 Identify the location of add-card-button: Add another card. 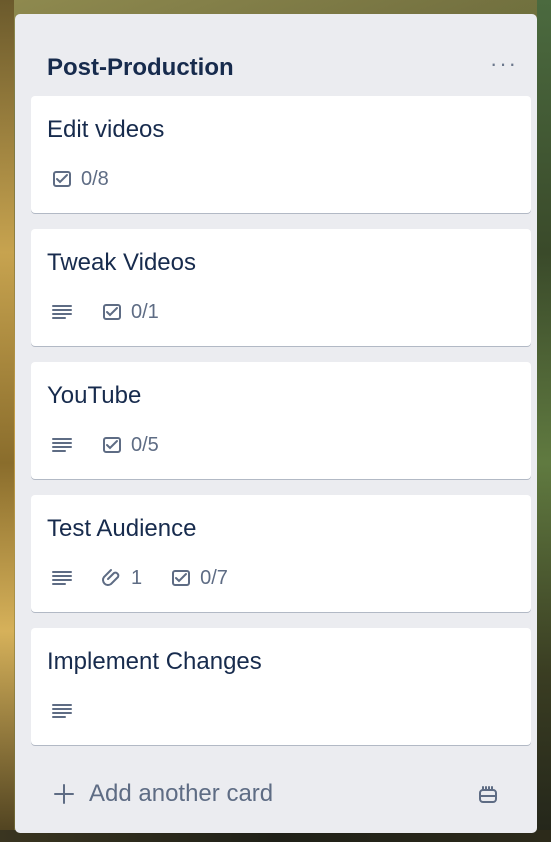
(276, 794).